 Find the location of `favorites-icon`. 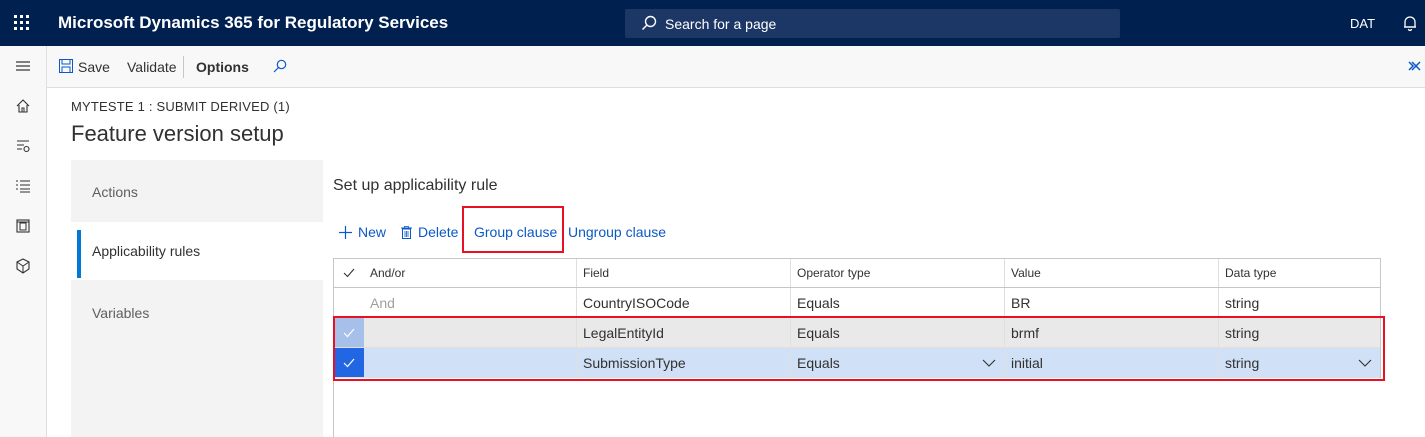

favorites-icon is located at coordinates (23, 146).